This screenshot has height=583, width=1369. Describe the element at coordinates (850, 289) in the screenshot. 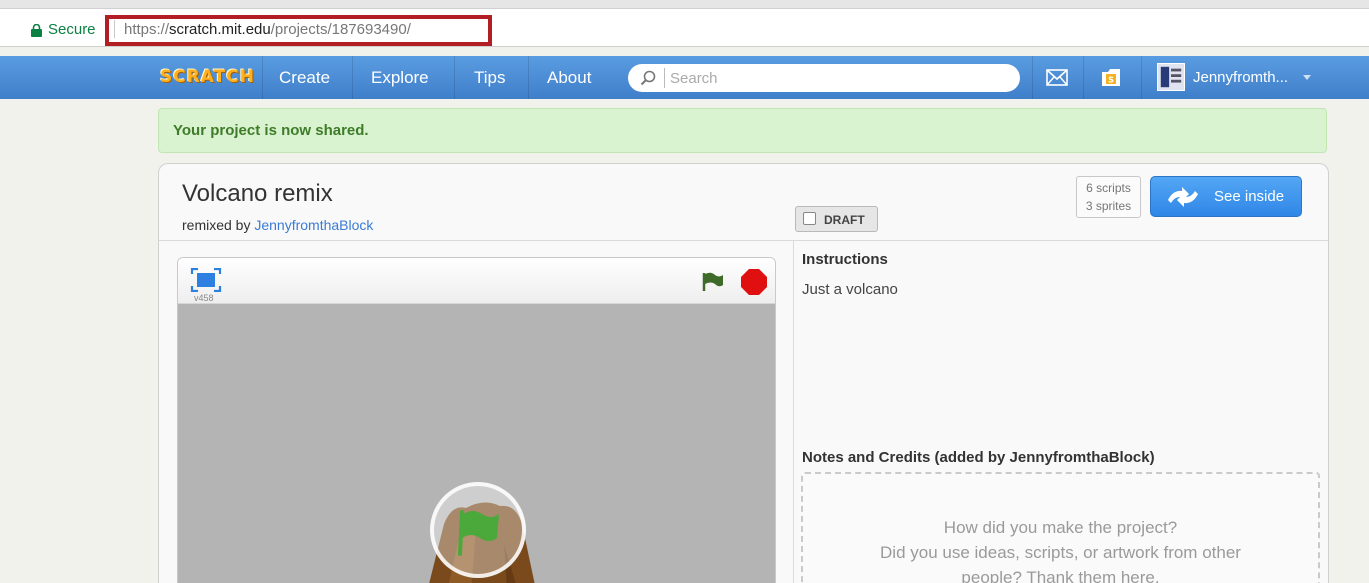

I see `instructions-text: Just a volcano` at that location.